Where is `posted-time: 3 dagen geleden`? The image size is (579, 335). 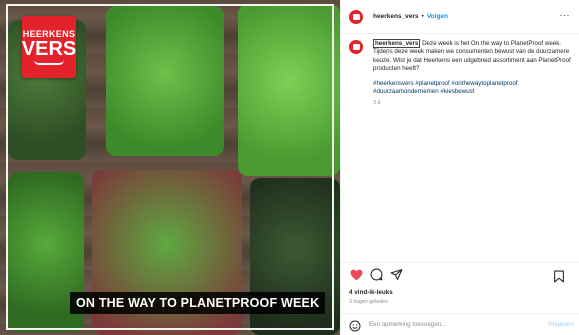
posted-time: 3 dagen geleden is located at coordinates (368, 302).